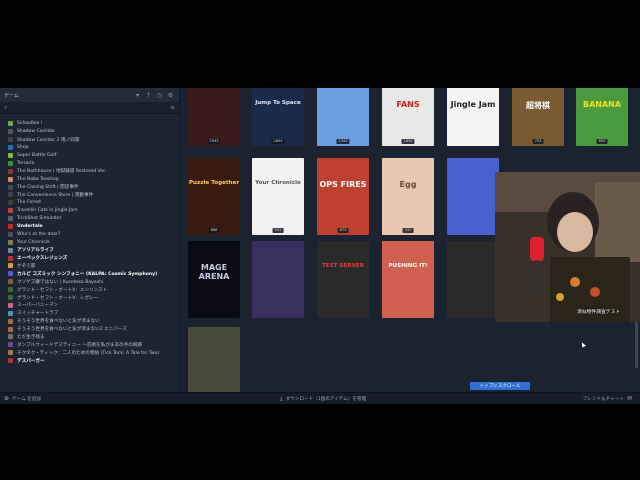 The image size is (640, 480). I want to click on game-list-item: そうそう世界を食べないと気が済まない, so click(89, 321).